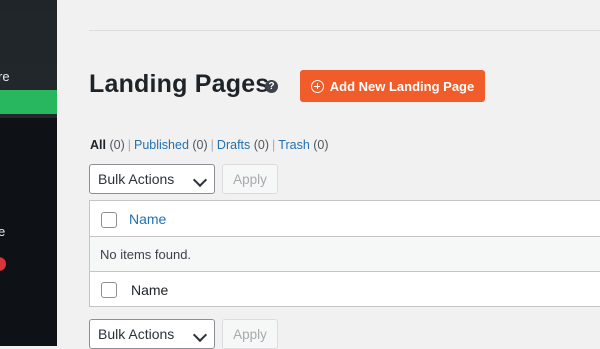  I want to click on name-column-footer: Name, so click(150, 290).